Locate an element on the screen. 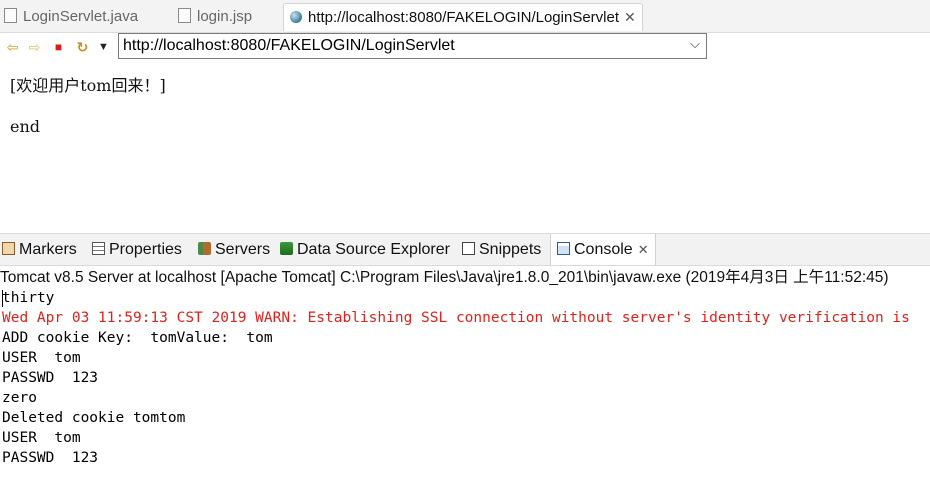 This screenshot has height=488, width=930. tab-label: LoginServlet.java is located at coordinates (81, 16).